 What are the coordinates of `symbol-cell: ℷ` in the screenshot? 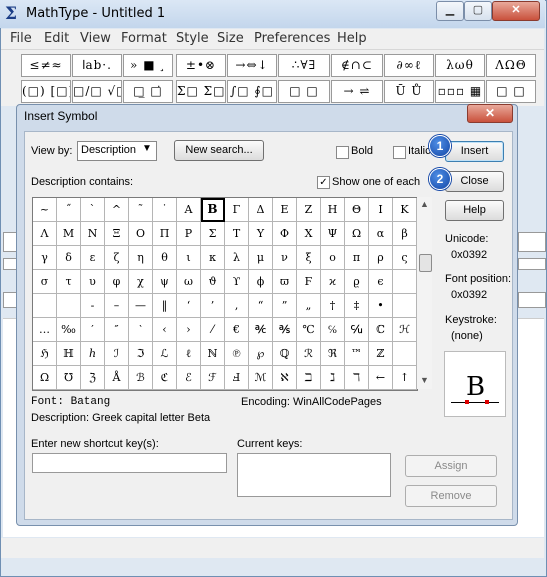 It's located at (333, 378).